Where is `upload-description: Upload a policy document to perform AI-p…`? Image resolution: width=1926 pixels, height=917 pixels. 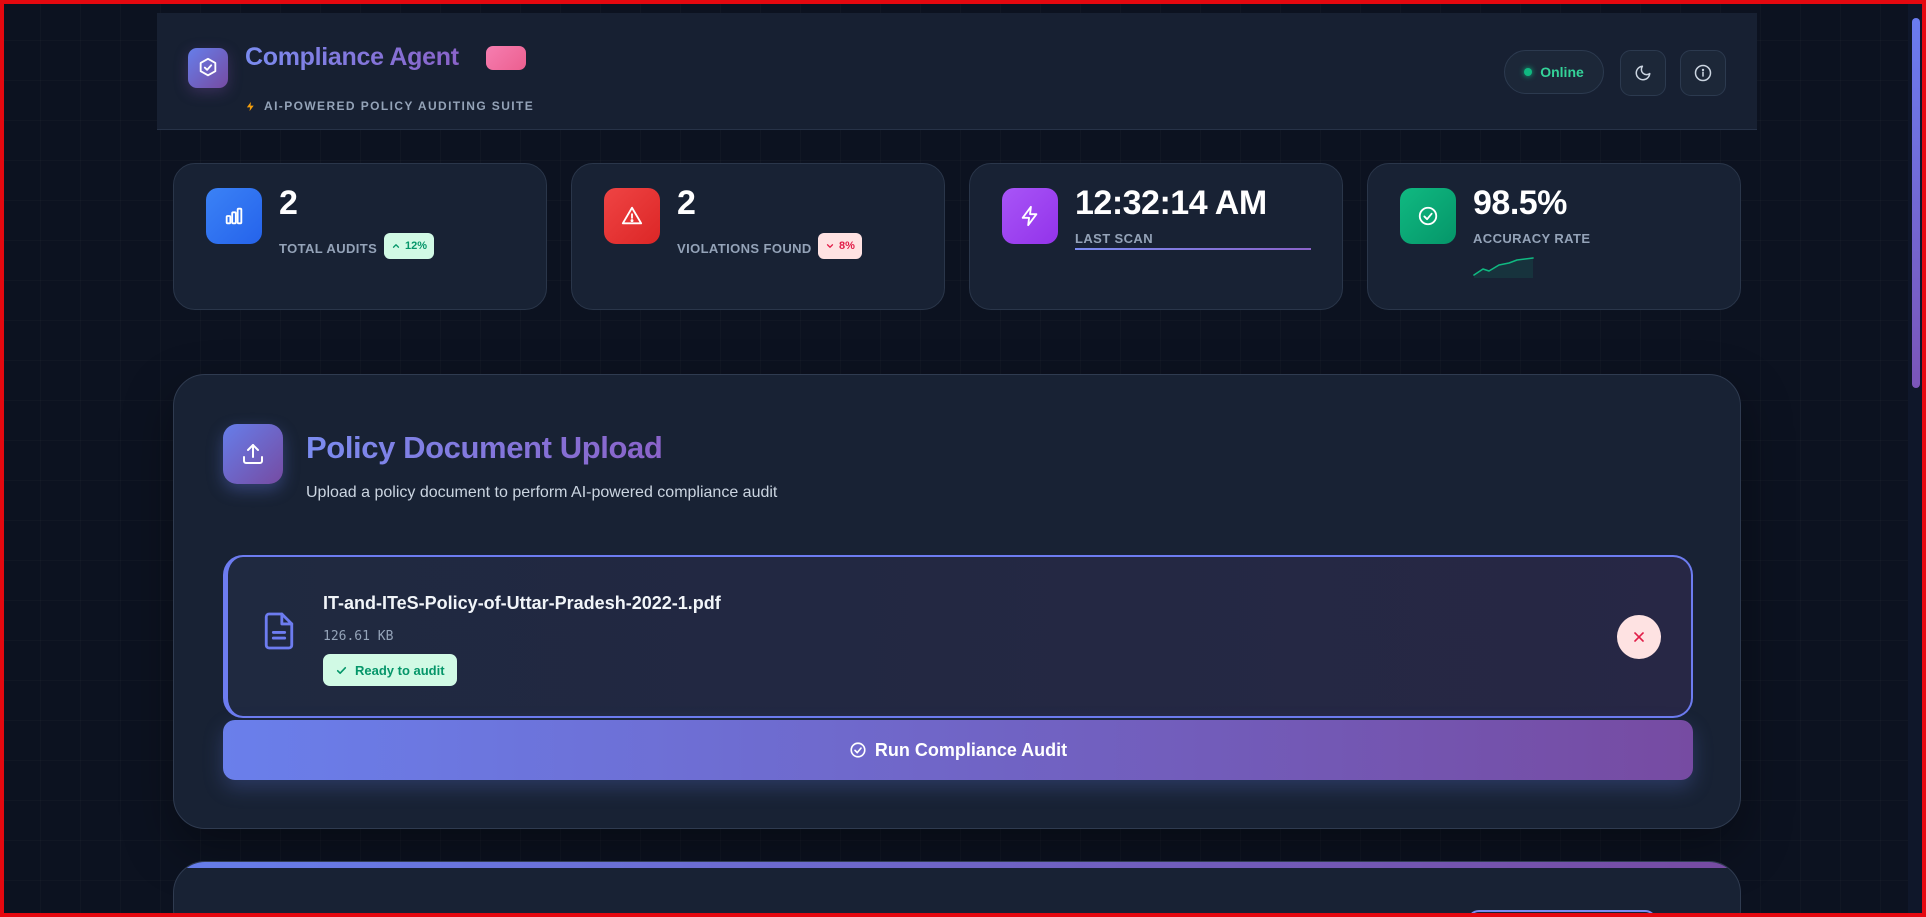
upload-description: Upload a policy document to perform AI-p… is located at coordinates (542, 492).